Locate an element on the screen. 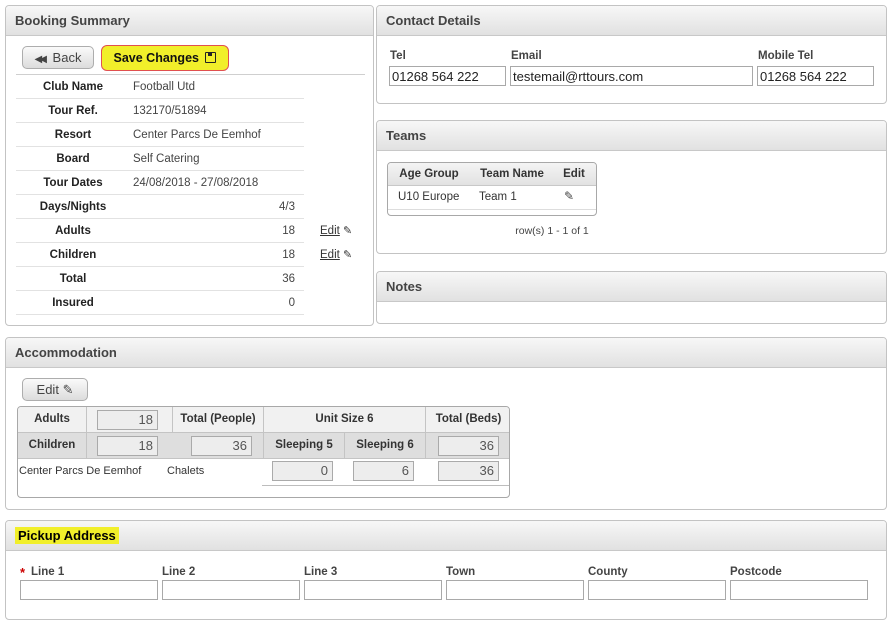 The image size is (892, 626). children-label: Children is located at coordinates (52, 445).